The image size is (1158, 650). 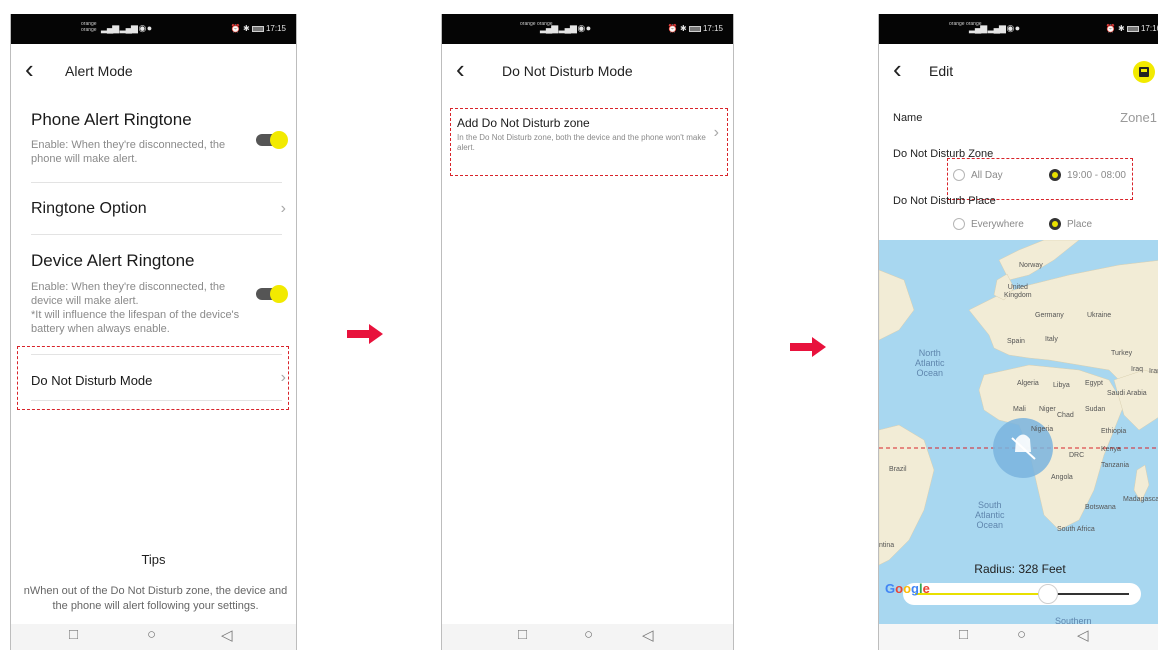 What do you see at coordinates (1094, 383) in the screenshot?
I see `map-label: Egypt` at bounding box center [1094, 383].